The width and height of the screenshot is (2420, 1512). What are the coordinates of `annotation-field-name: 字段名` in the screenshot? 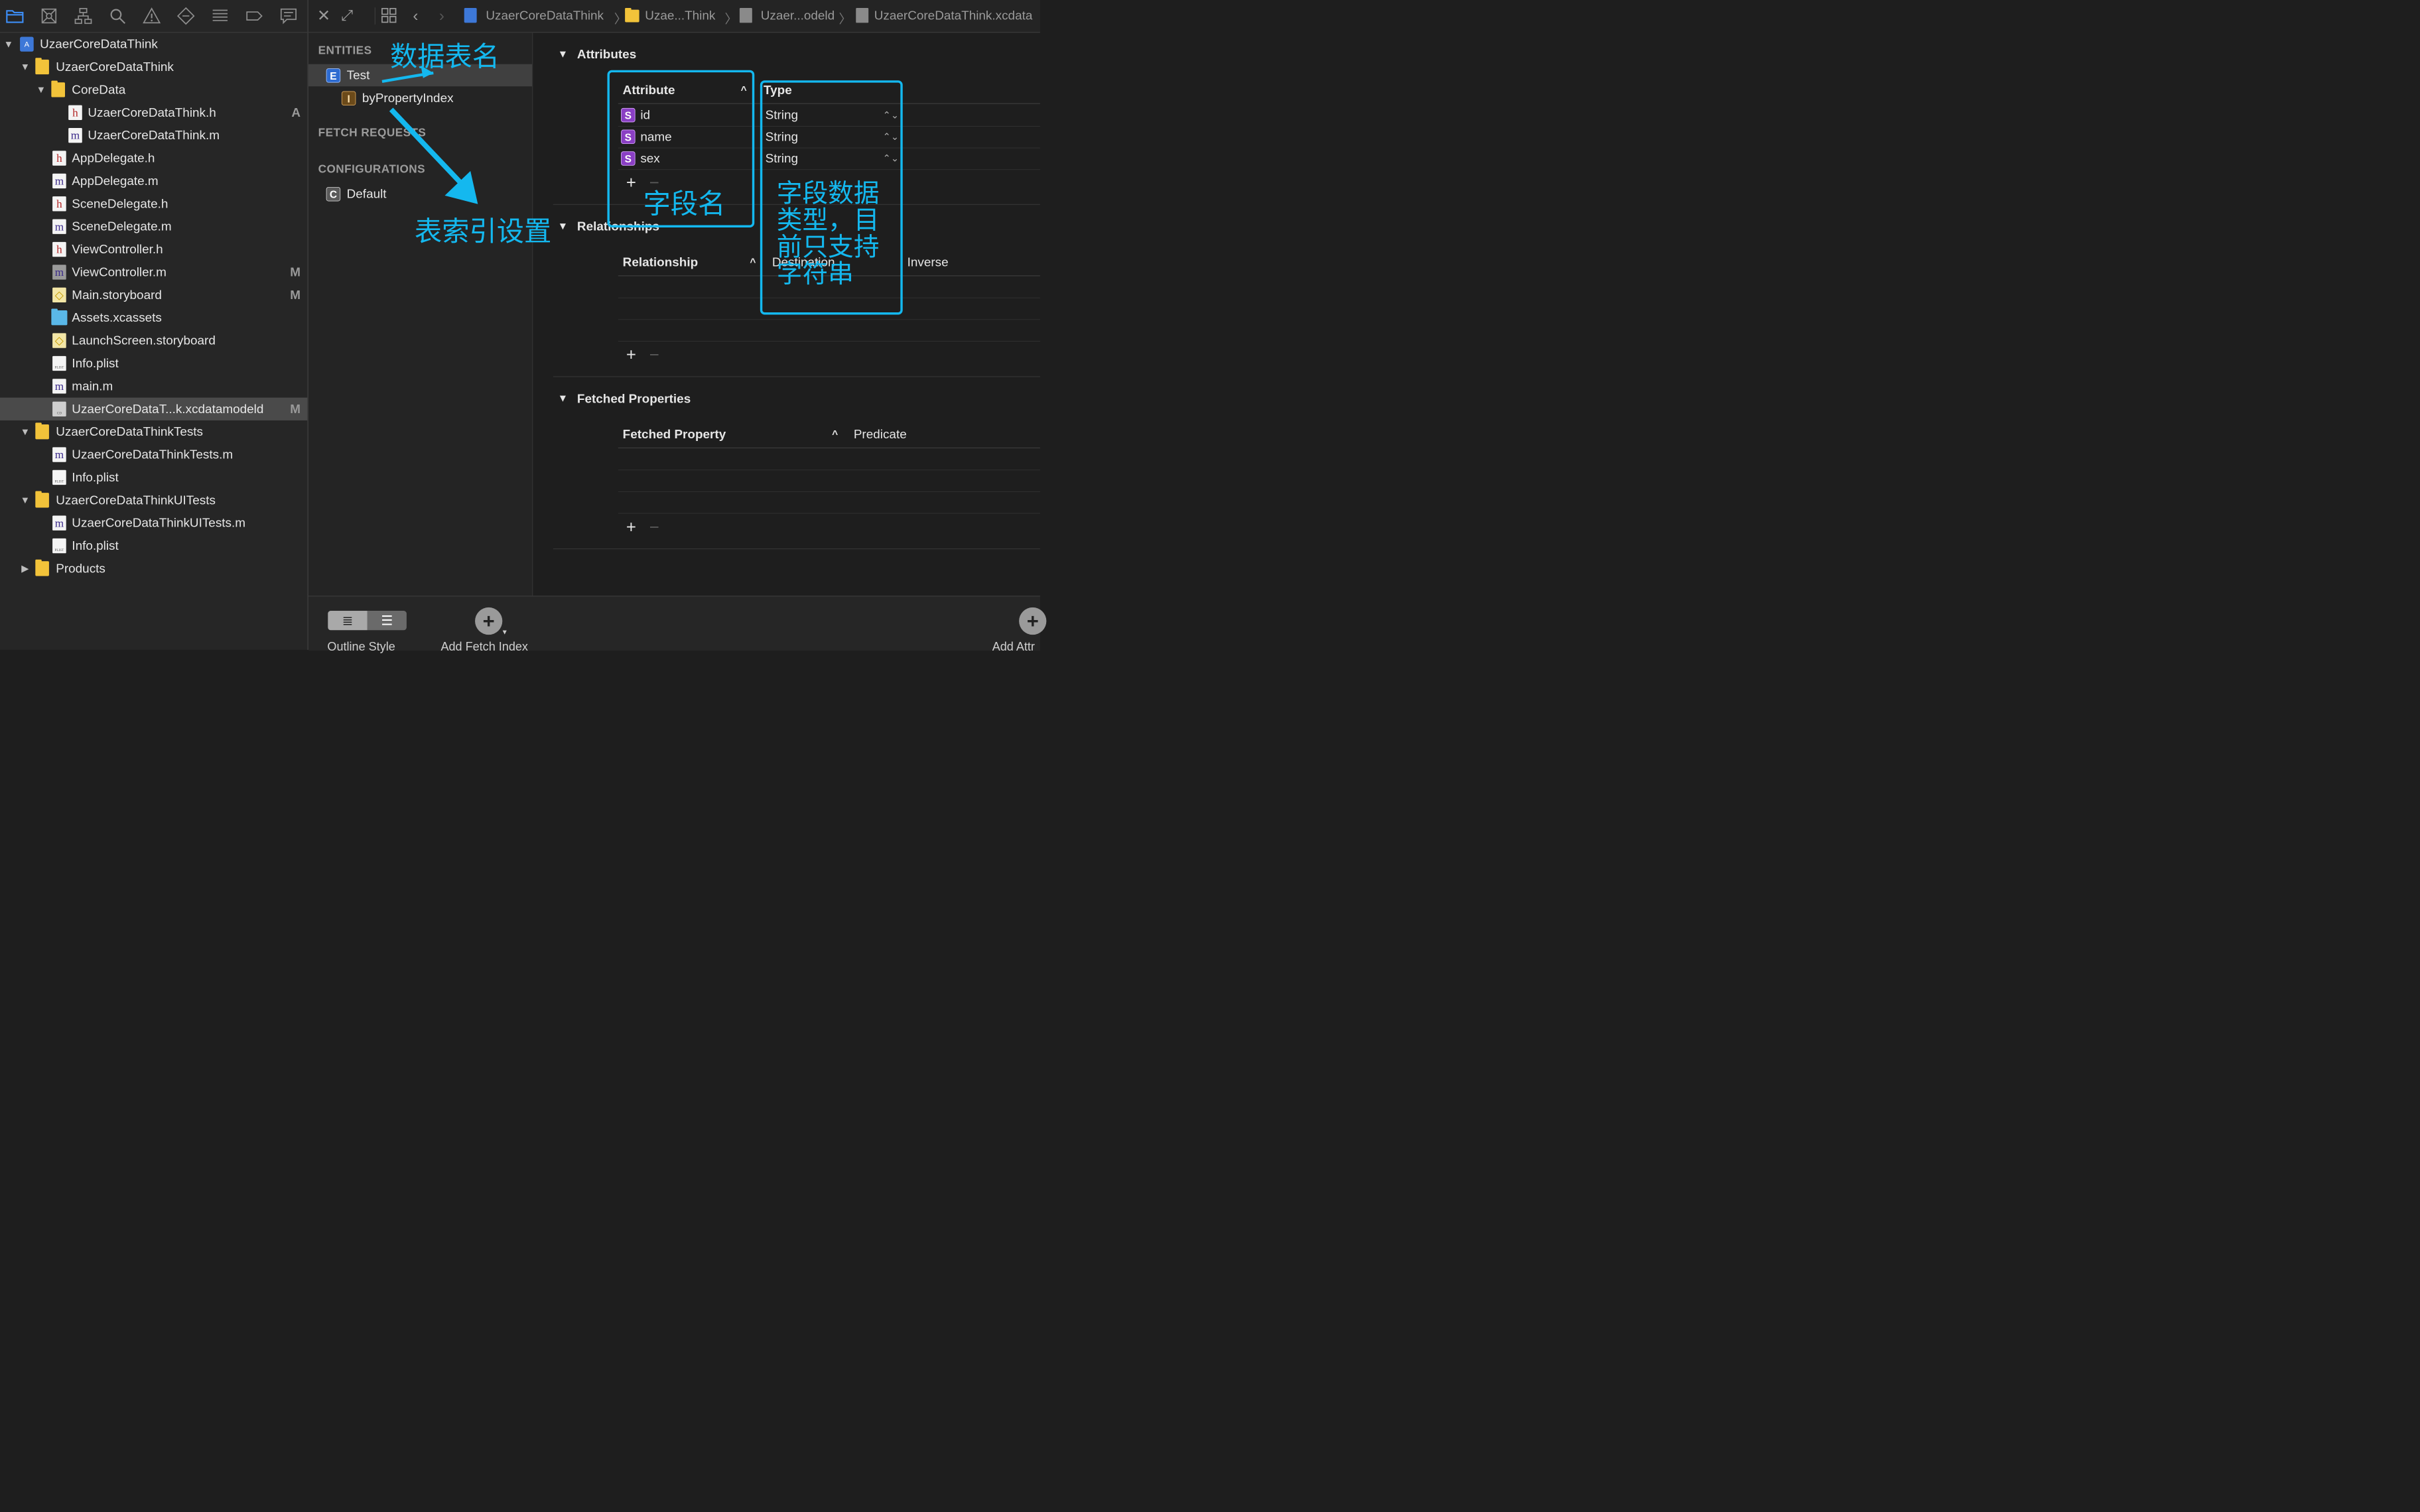 It's located at (684, 204).